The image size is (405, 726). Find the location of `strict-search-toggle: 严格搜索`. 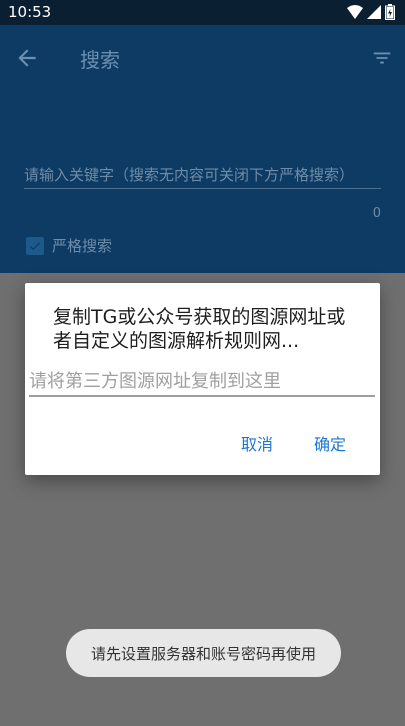

strict-search-toggle: 严格搜索 is located at coordinates (69, 245).